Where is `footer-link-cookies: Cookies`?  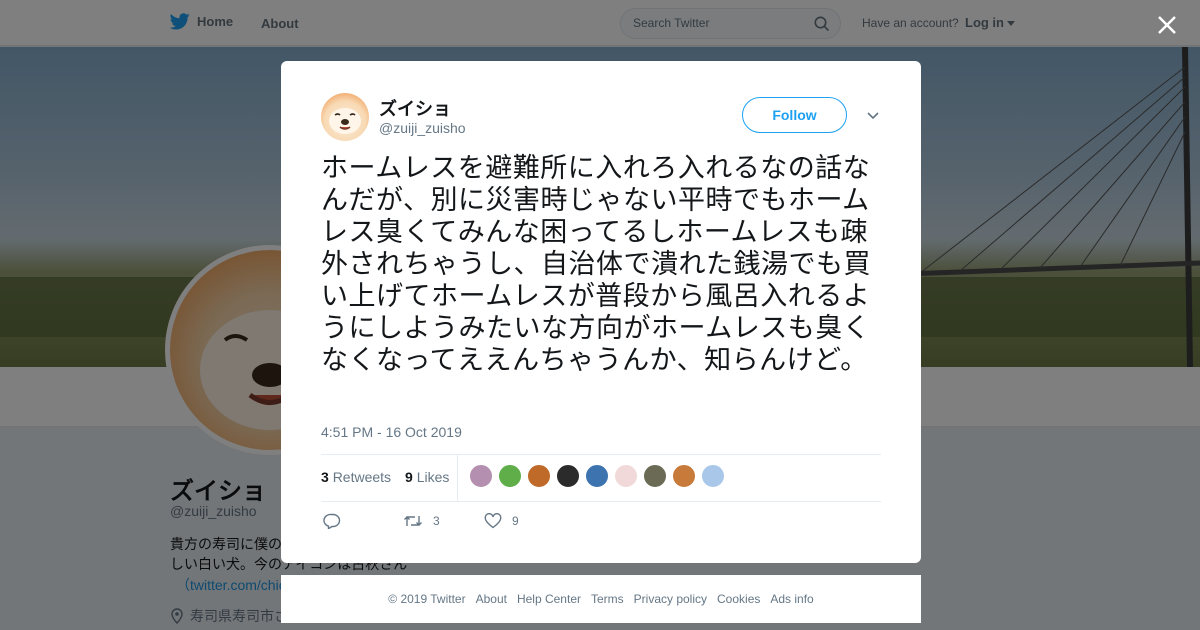 footer-link-cookies: Cookies is located at coordinates (738, 599).